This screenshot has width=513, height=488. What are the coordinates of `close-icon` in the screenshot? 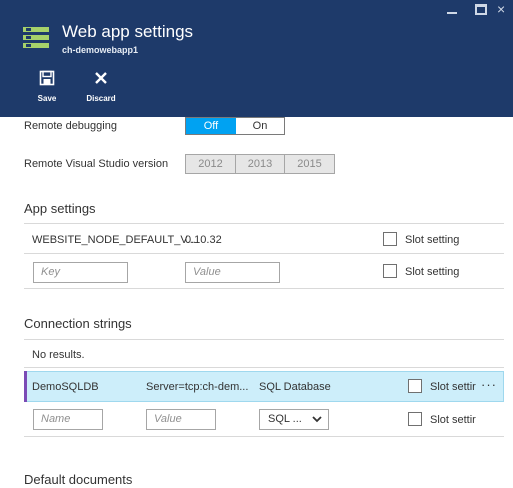 It's located at (101, 80).